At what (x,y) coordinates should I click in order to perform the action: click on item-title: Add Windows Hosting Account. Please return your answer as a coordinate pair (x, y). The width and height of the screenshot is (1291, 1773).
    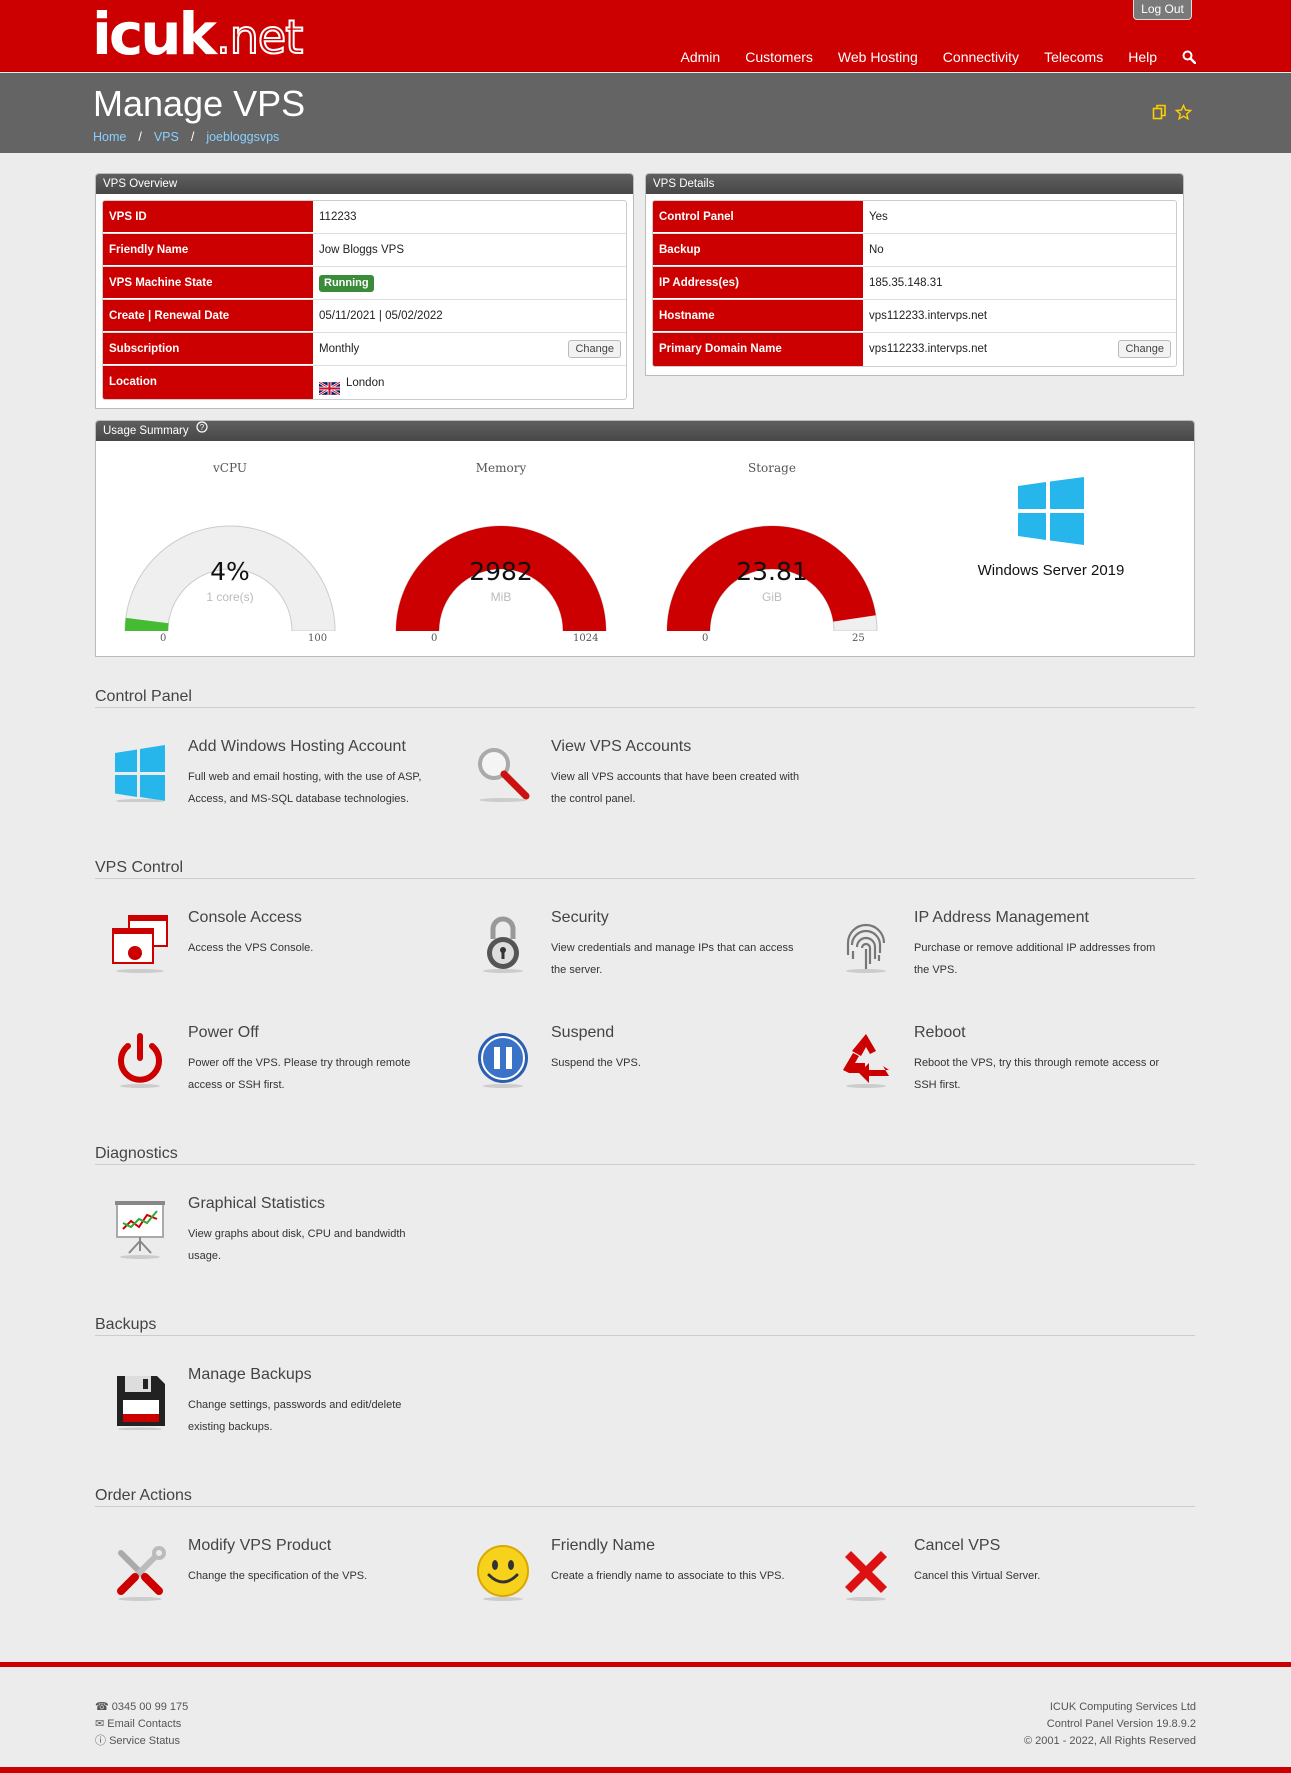
    Looking at the image, I should click on (297, 746).